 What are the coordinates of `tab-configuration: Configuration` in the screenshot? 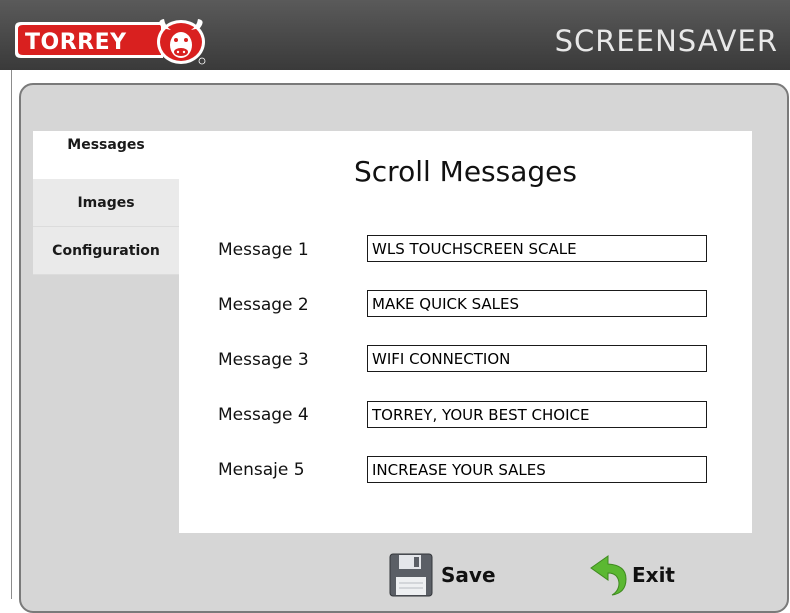 It's located at (106, 251).